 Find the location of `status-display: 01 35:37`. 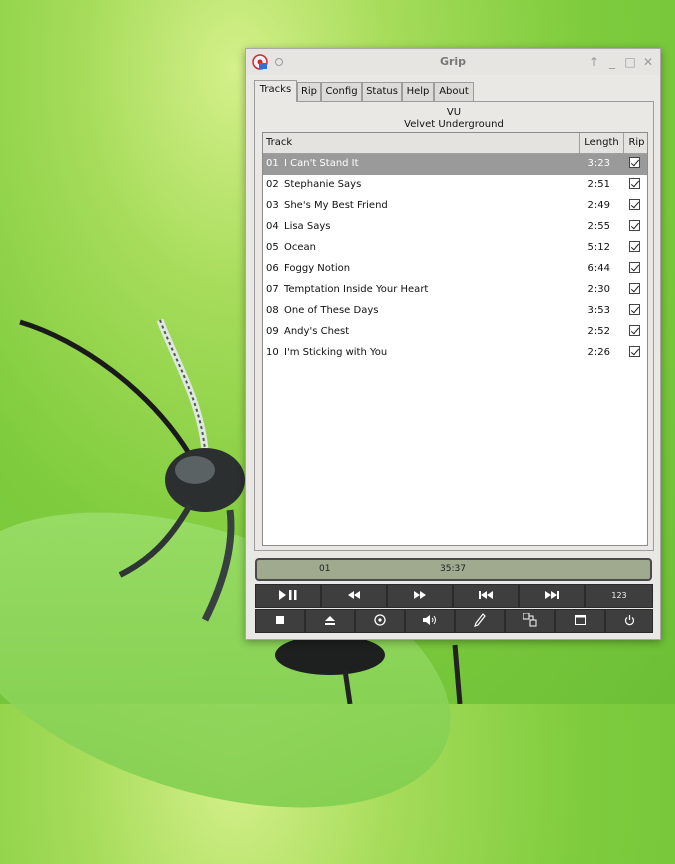

status-display: 01 35:37 is located at coordinates (453, 569).